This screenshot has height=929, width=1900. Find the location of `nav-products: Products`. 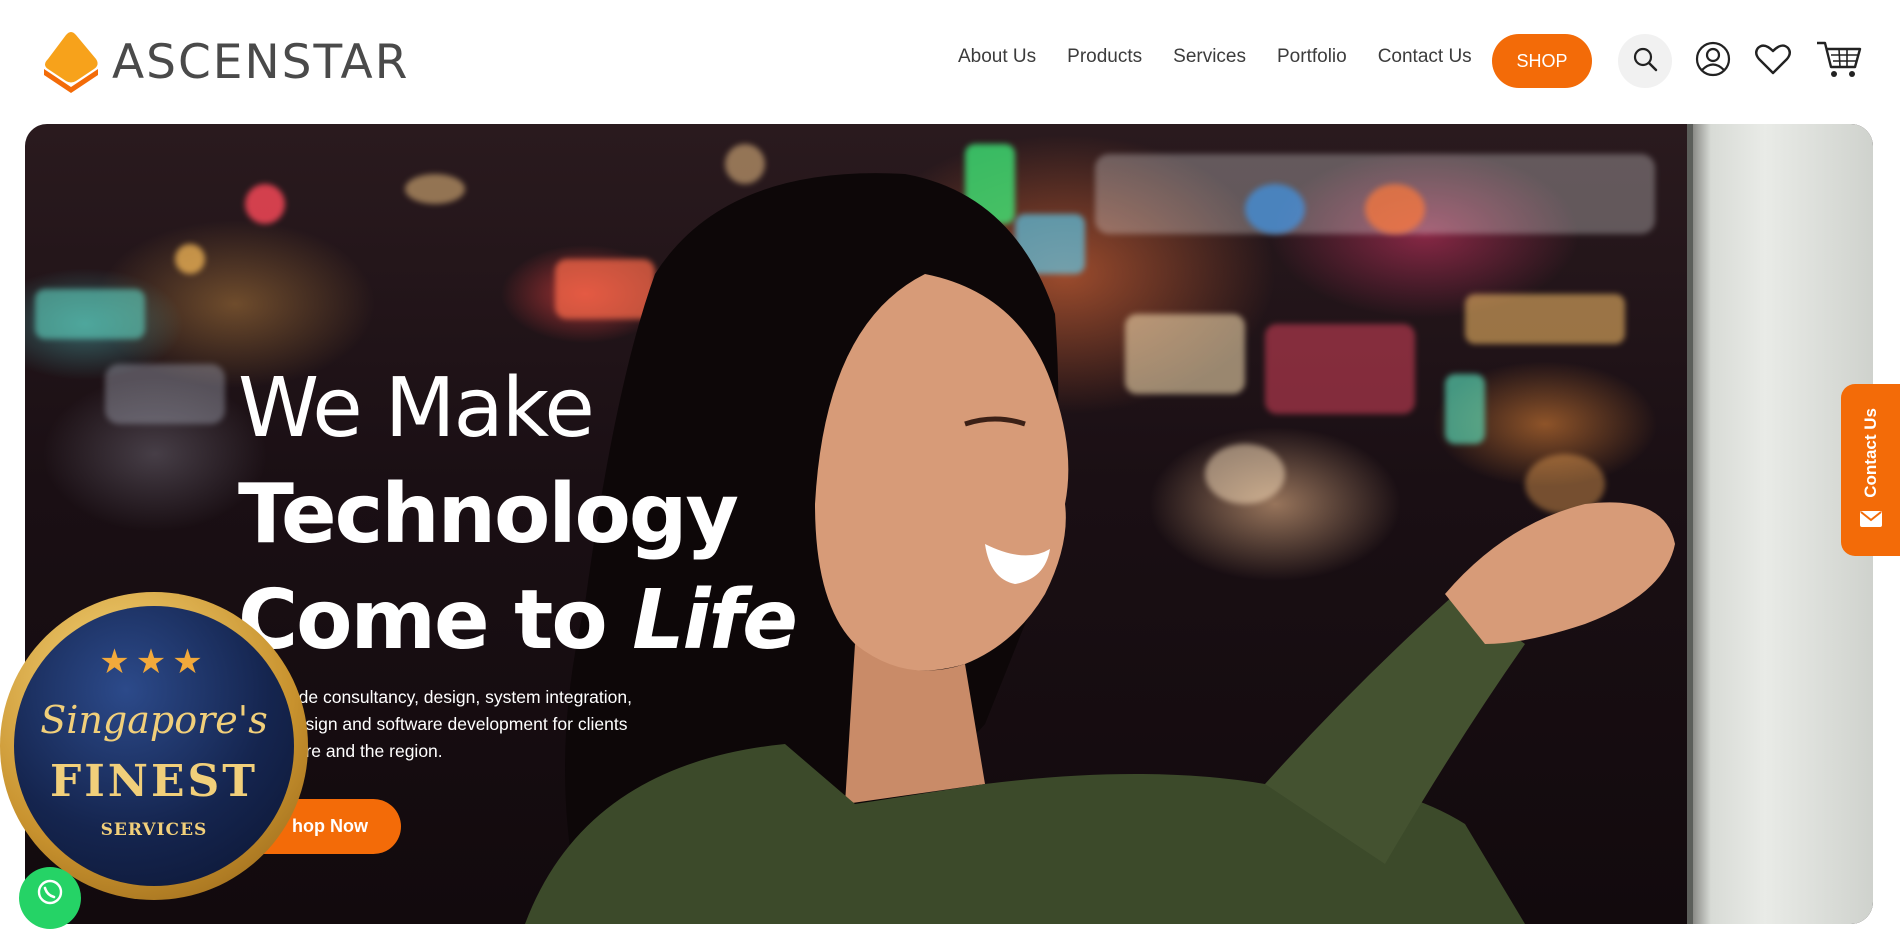

nav-products: Products is located at coordinates (1104, 57).